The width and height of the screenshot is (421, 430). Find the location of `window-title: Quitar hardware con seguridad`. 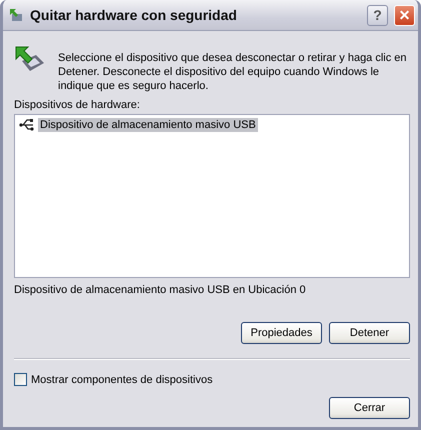

window-title: Quitar hardware con seguridad is located at coordinates (134, 15).